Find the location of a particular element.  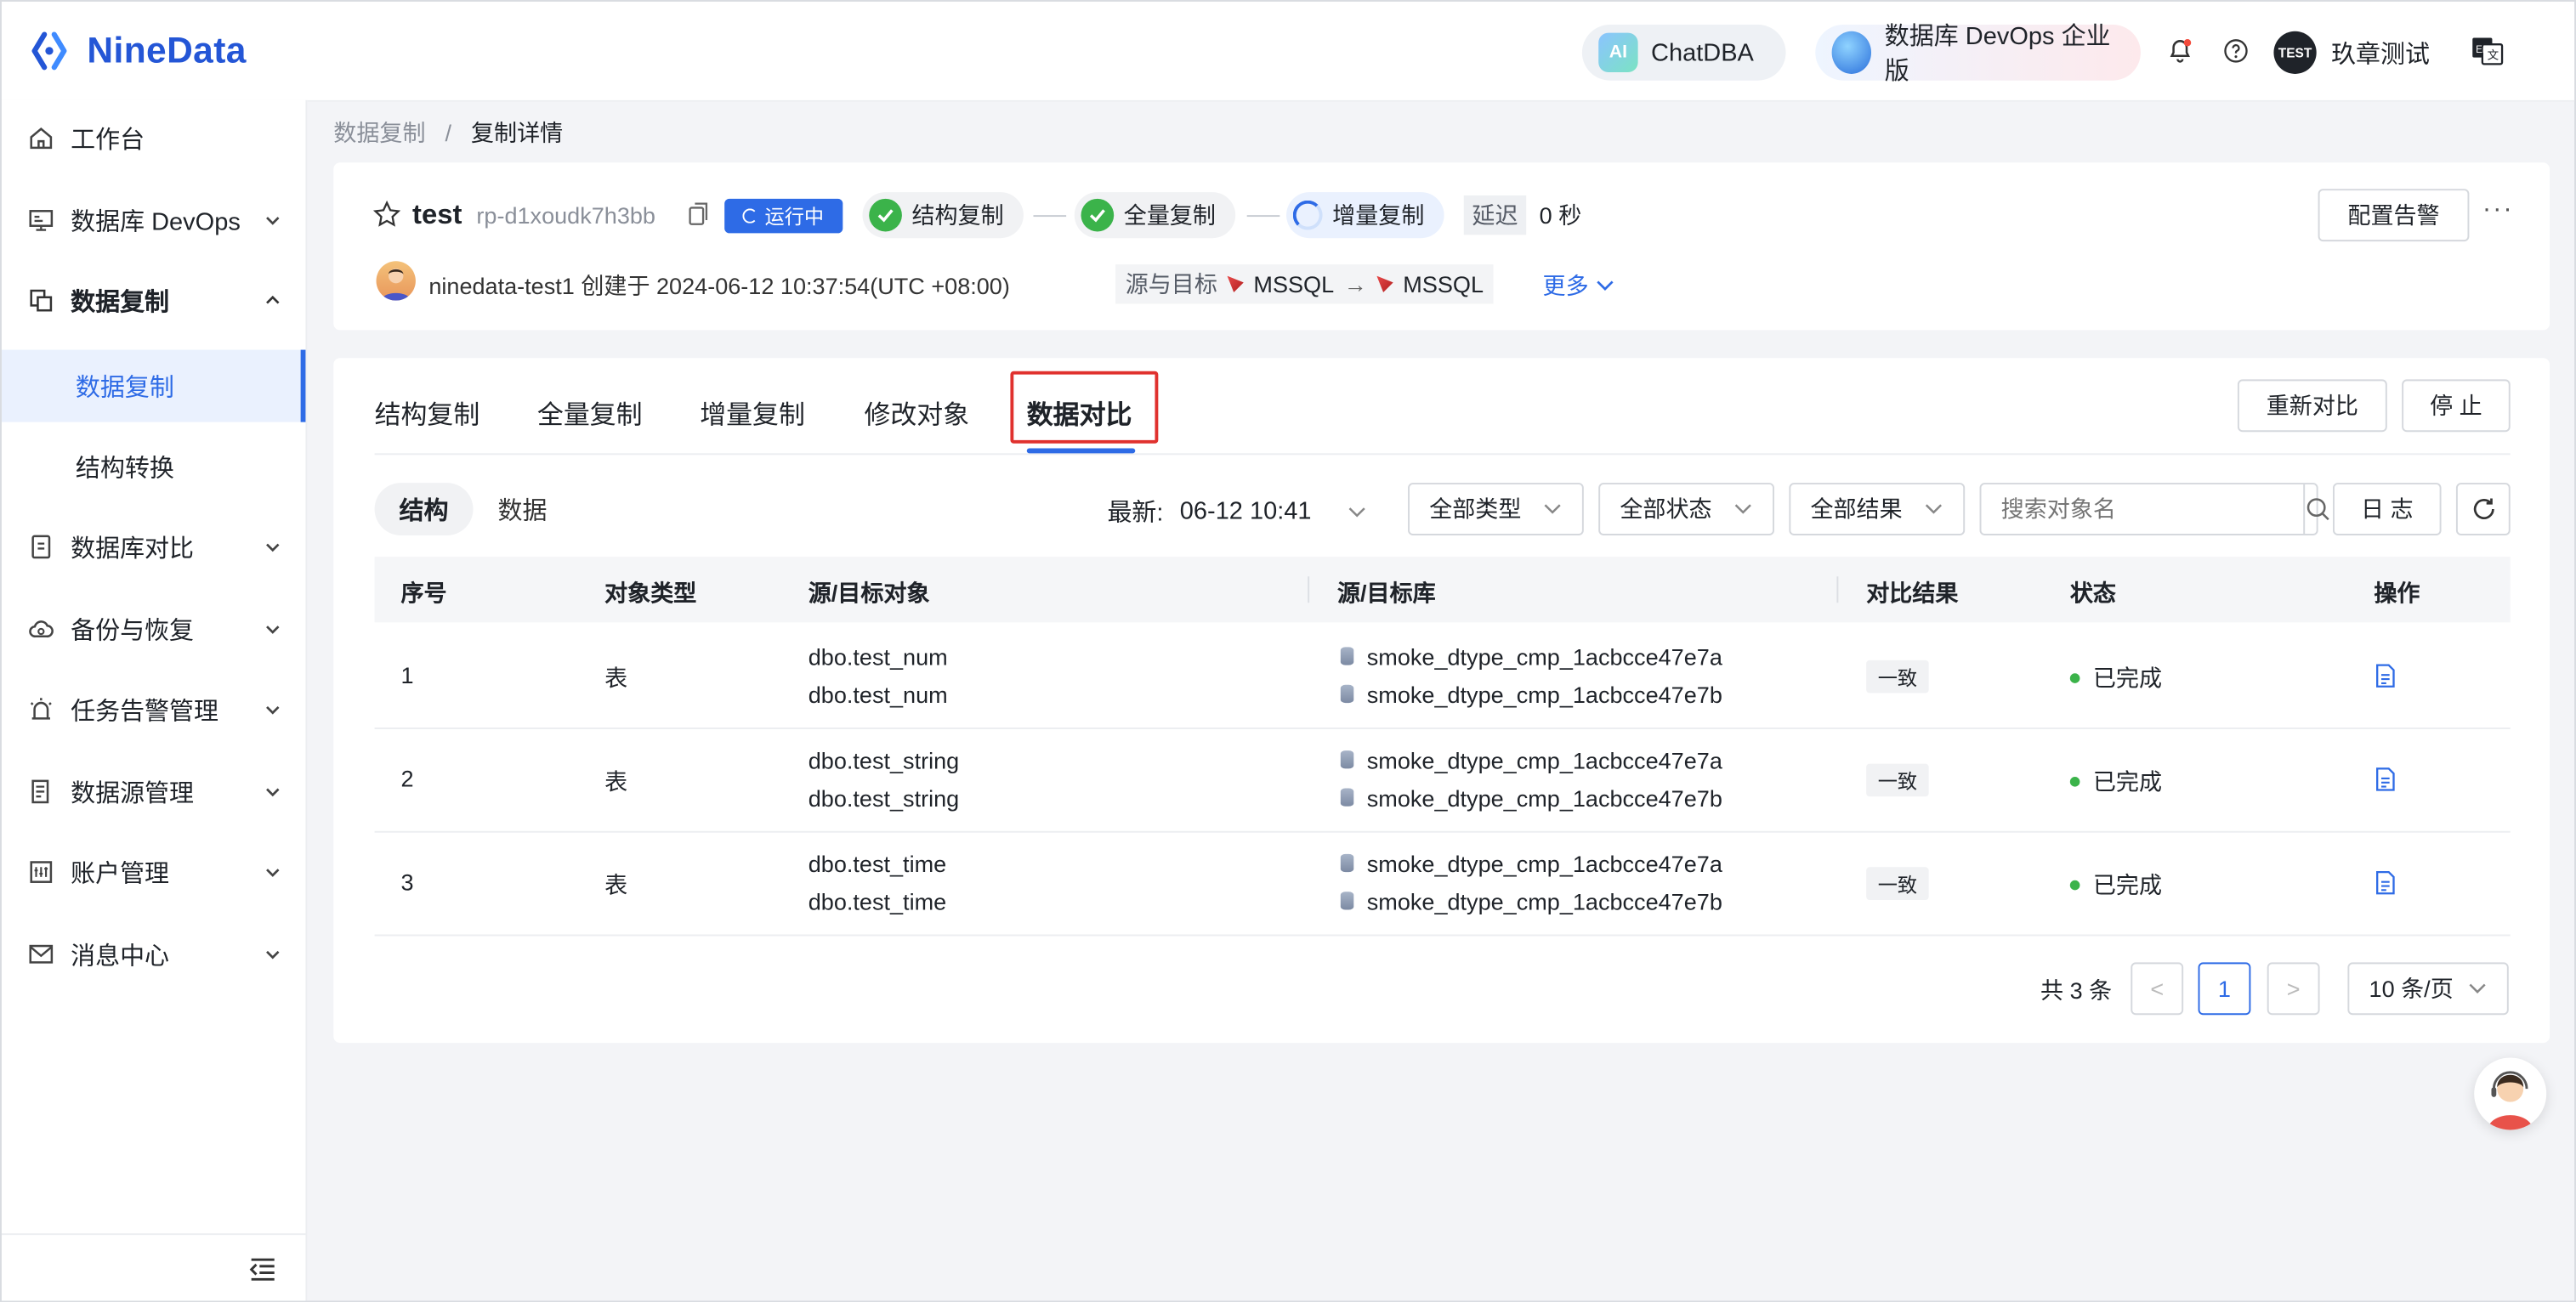

ninedata-logo-icon is located at coordinates (49, 51).